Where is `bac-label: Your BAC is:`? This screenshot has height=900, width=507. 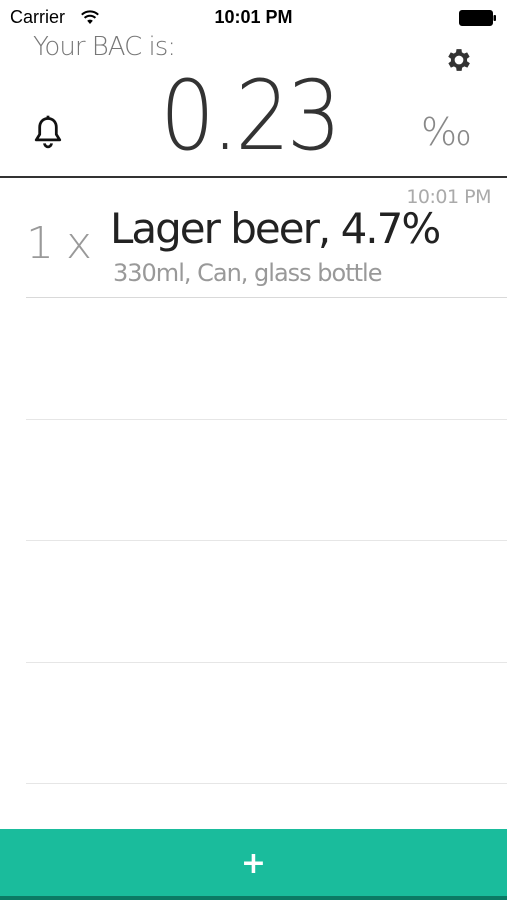
bac-label: Your BAC is: is located at coordinates (104, 47).